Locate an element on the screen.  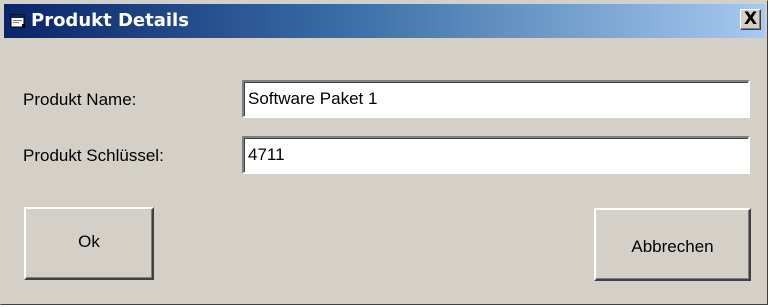
close-icon: X is located at coordinates (750, 19).